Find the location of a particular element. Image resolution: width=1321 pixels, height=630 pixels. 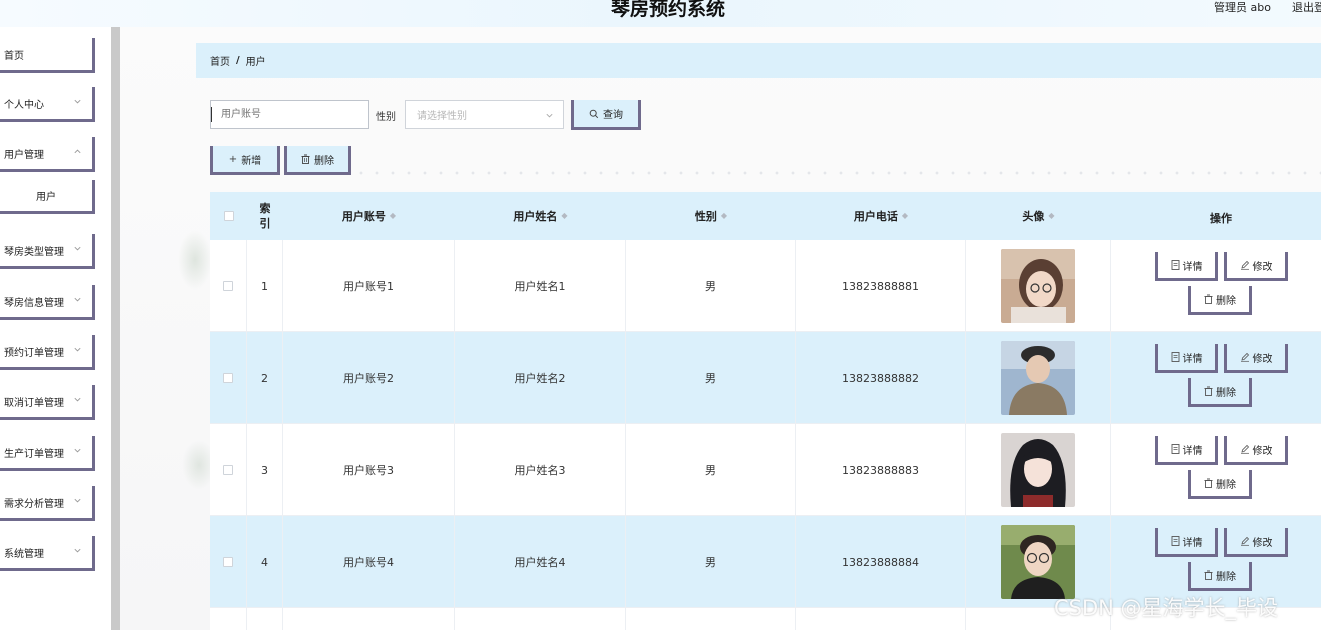

header-select-all is located at coordinates (228, 216).